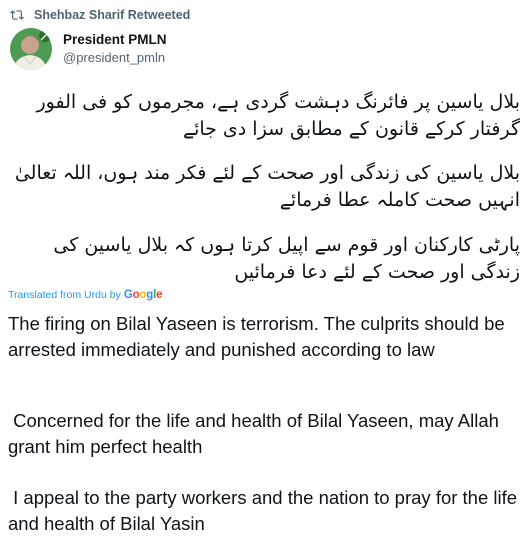 The height and width of the screenshot is (537, 532). I want to click on retweet-icon, so click(17, 15).